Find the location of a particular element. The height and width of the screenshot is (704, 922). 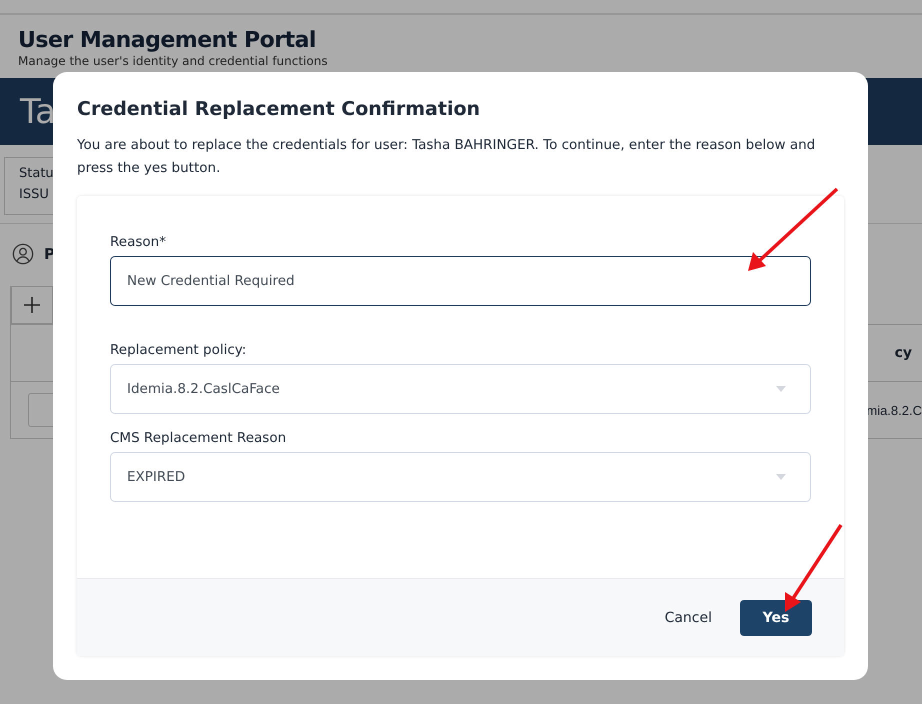

add-button is located at coordinates (32, 305).